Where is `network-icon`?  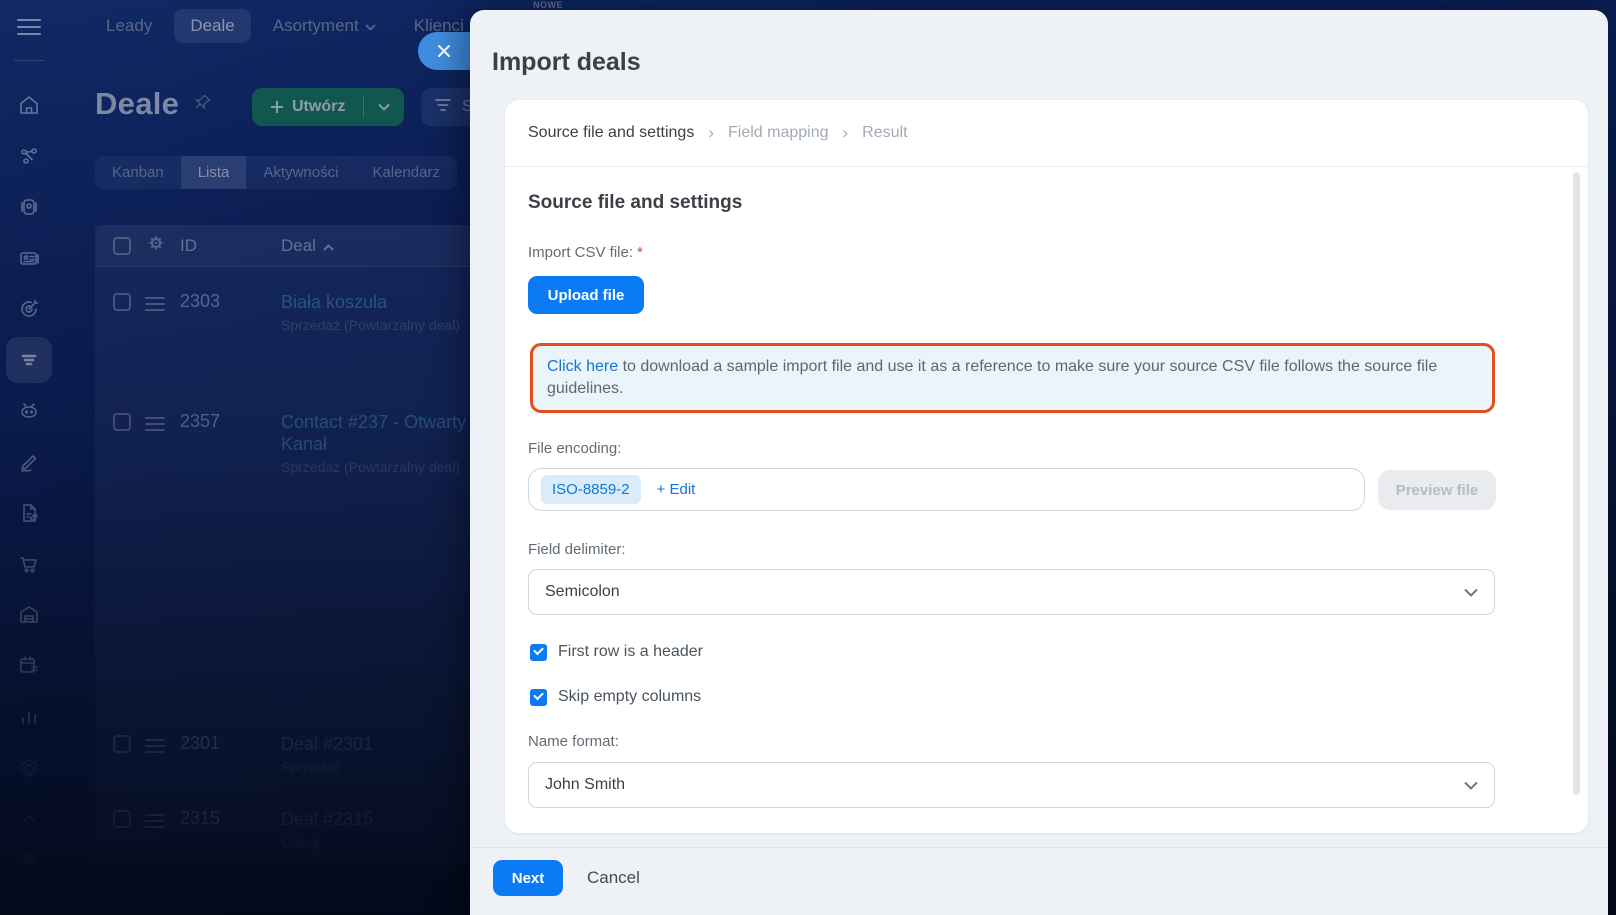
network-icon is located at coordinates (29, 156).